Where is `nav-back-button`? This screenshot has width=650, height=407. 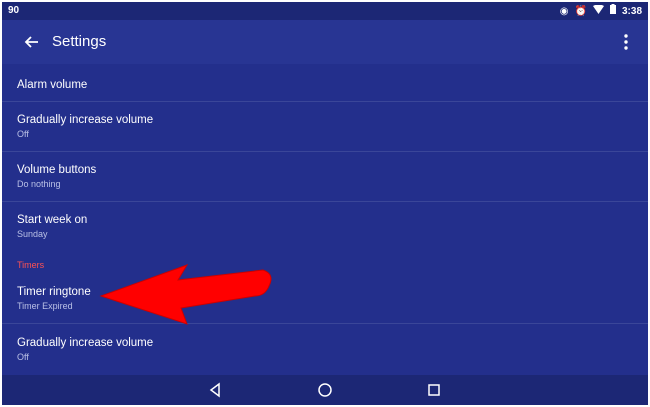 nav-back-button is located at coordinates (215, 390).